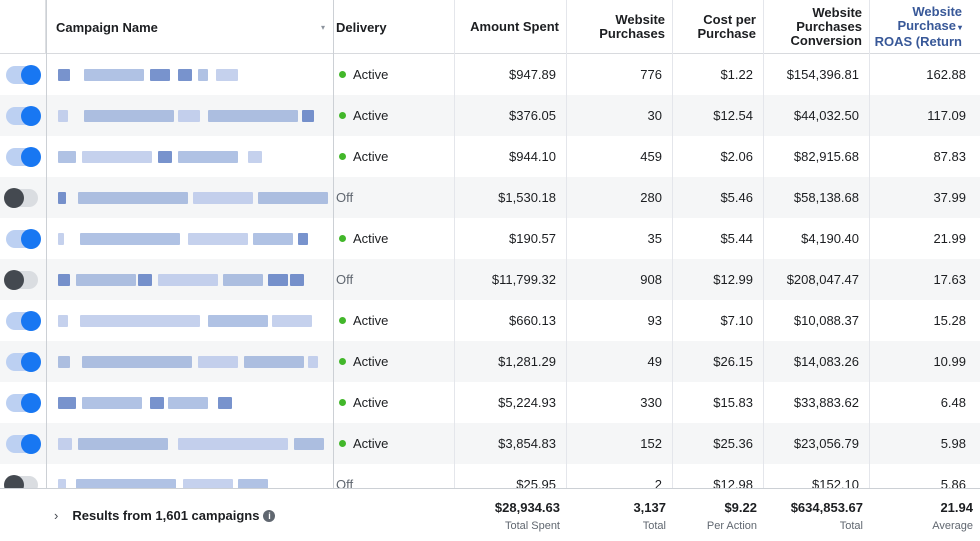 The image size is (980, 541). What do you see at coordinates (620, 443) in the screenshot?
I see `website-purchases-cell: 152` at bounding box center [620, 443].